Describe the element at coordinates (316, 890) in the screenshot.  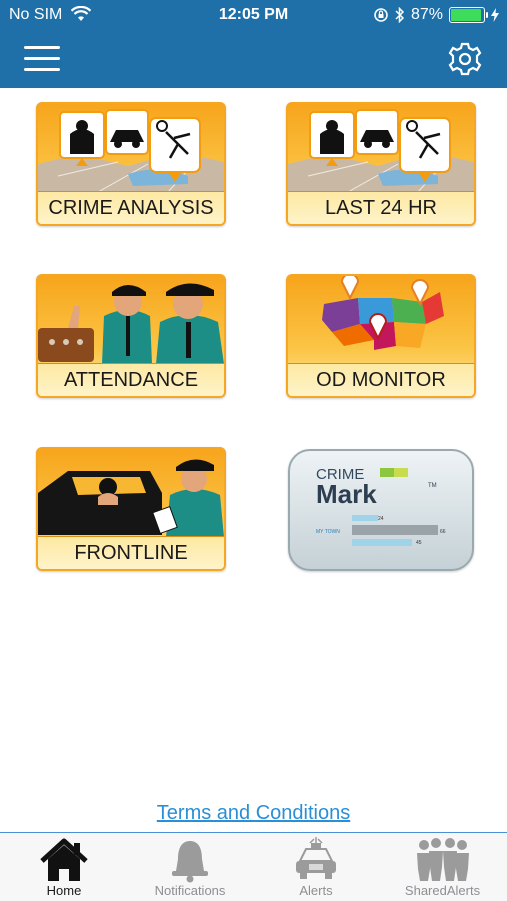
I see `tab-label: Alerts` at that location.